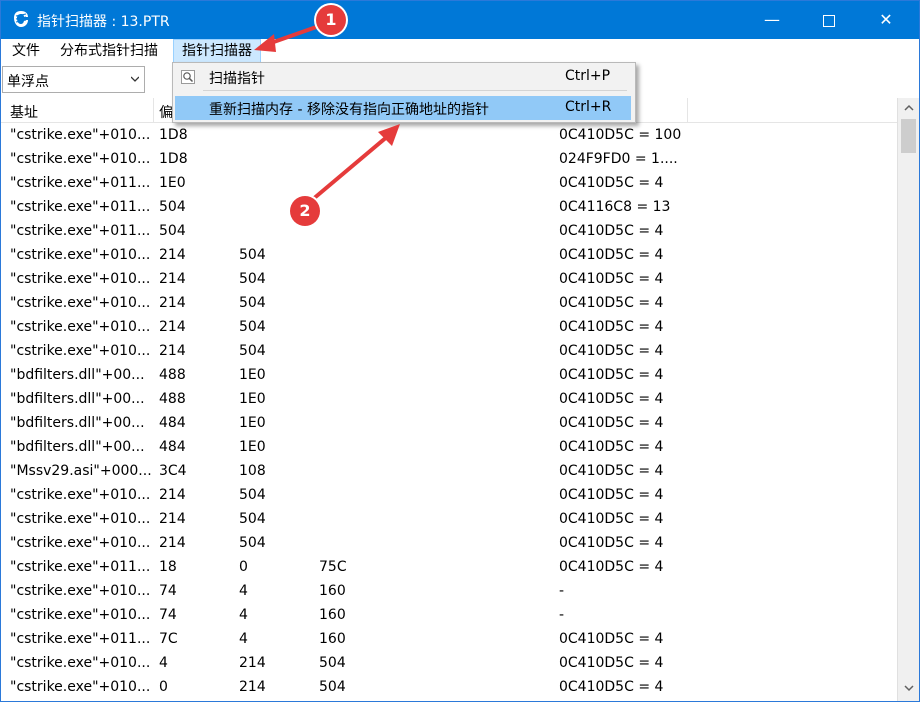 This screenshot has width=920, height=702. Describe the element at coordinates (588, 107) in the screenshot. I see `menu-item-shortcut: Ctrl+R` at that location.